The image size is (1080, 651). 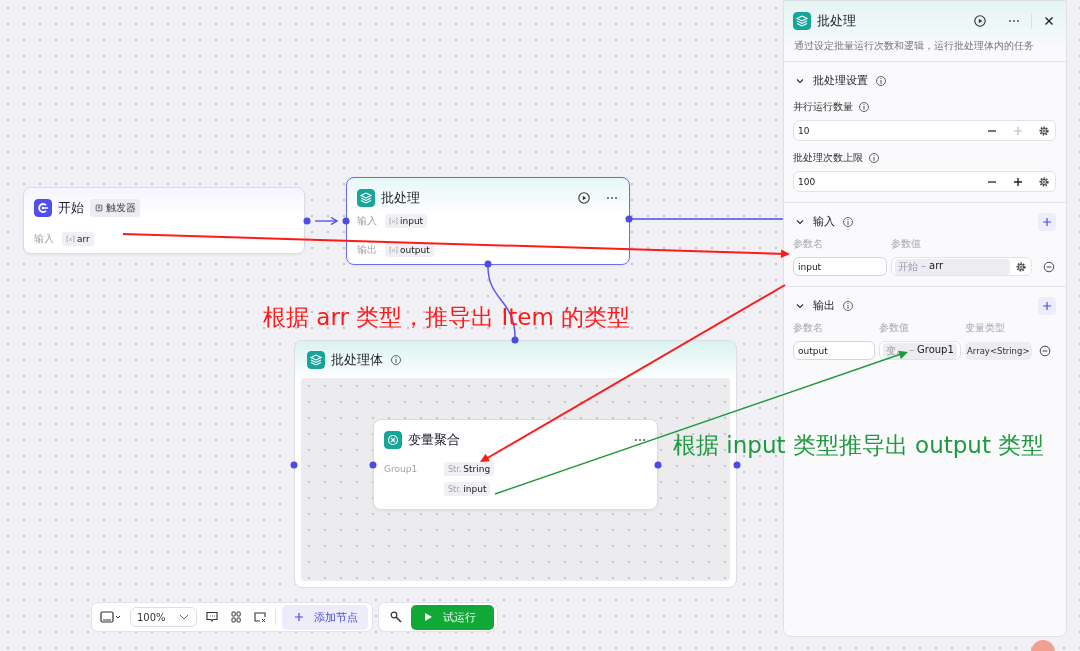 What do you see at coordinates (469, 469) in the screenshot?
I see `variable-tag: Str. String` at bounding box center [469, 469].